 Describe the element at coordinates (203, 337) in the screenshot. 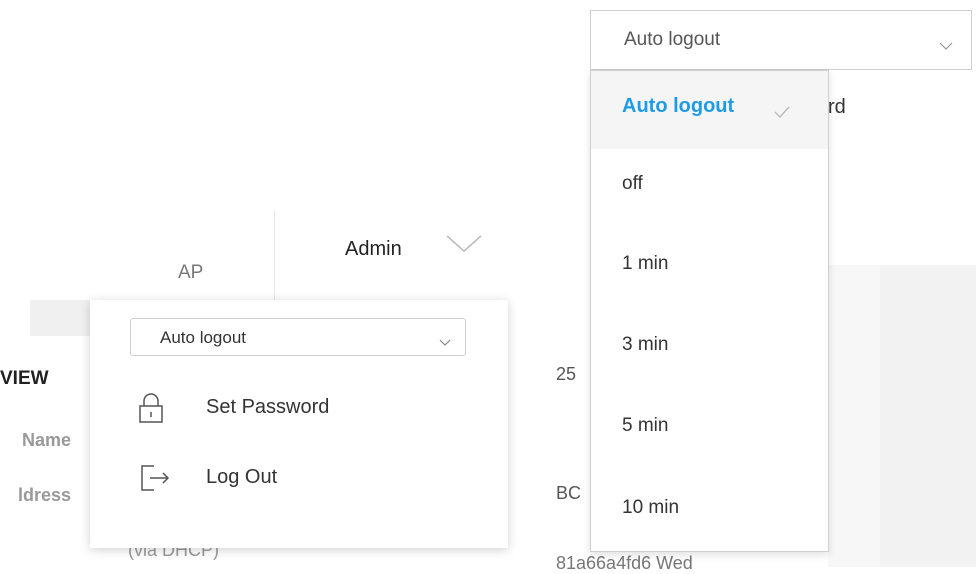

I see `auto-logout-select-value: Auto logout` at that location.